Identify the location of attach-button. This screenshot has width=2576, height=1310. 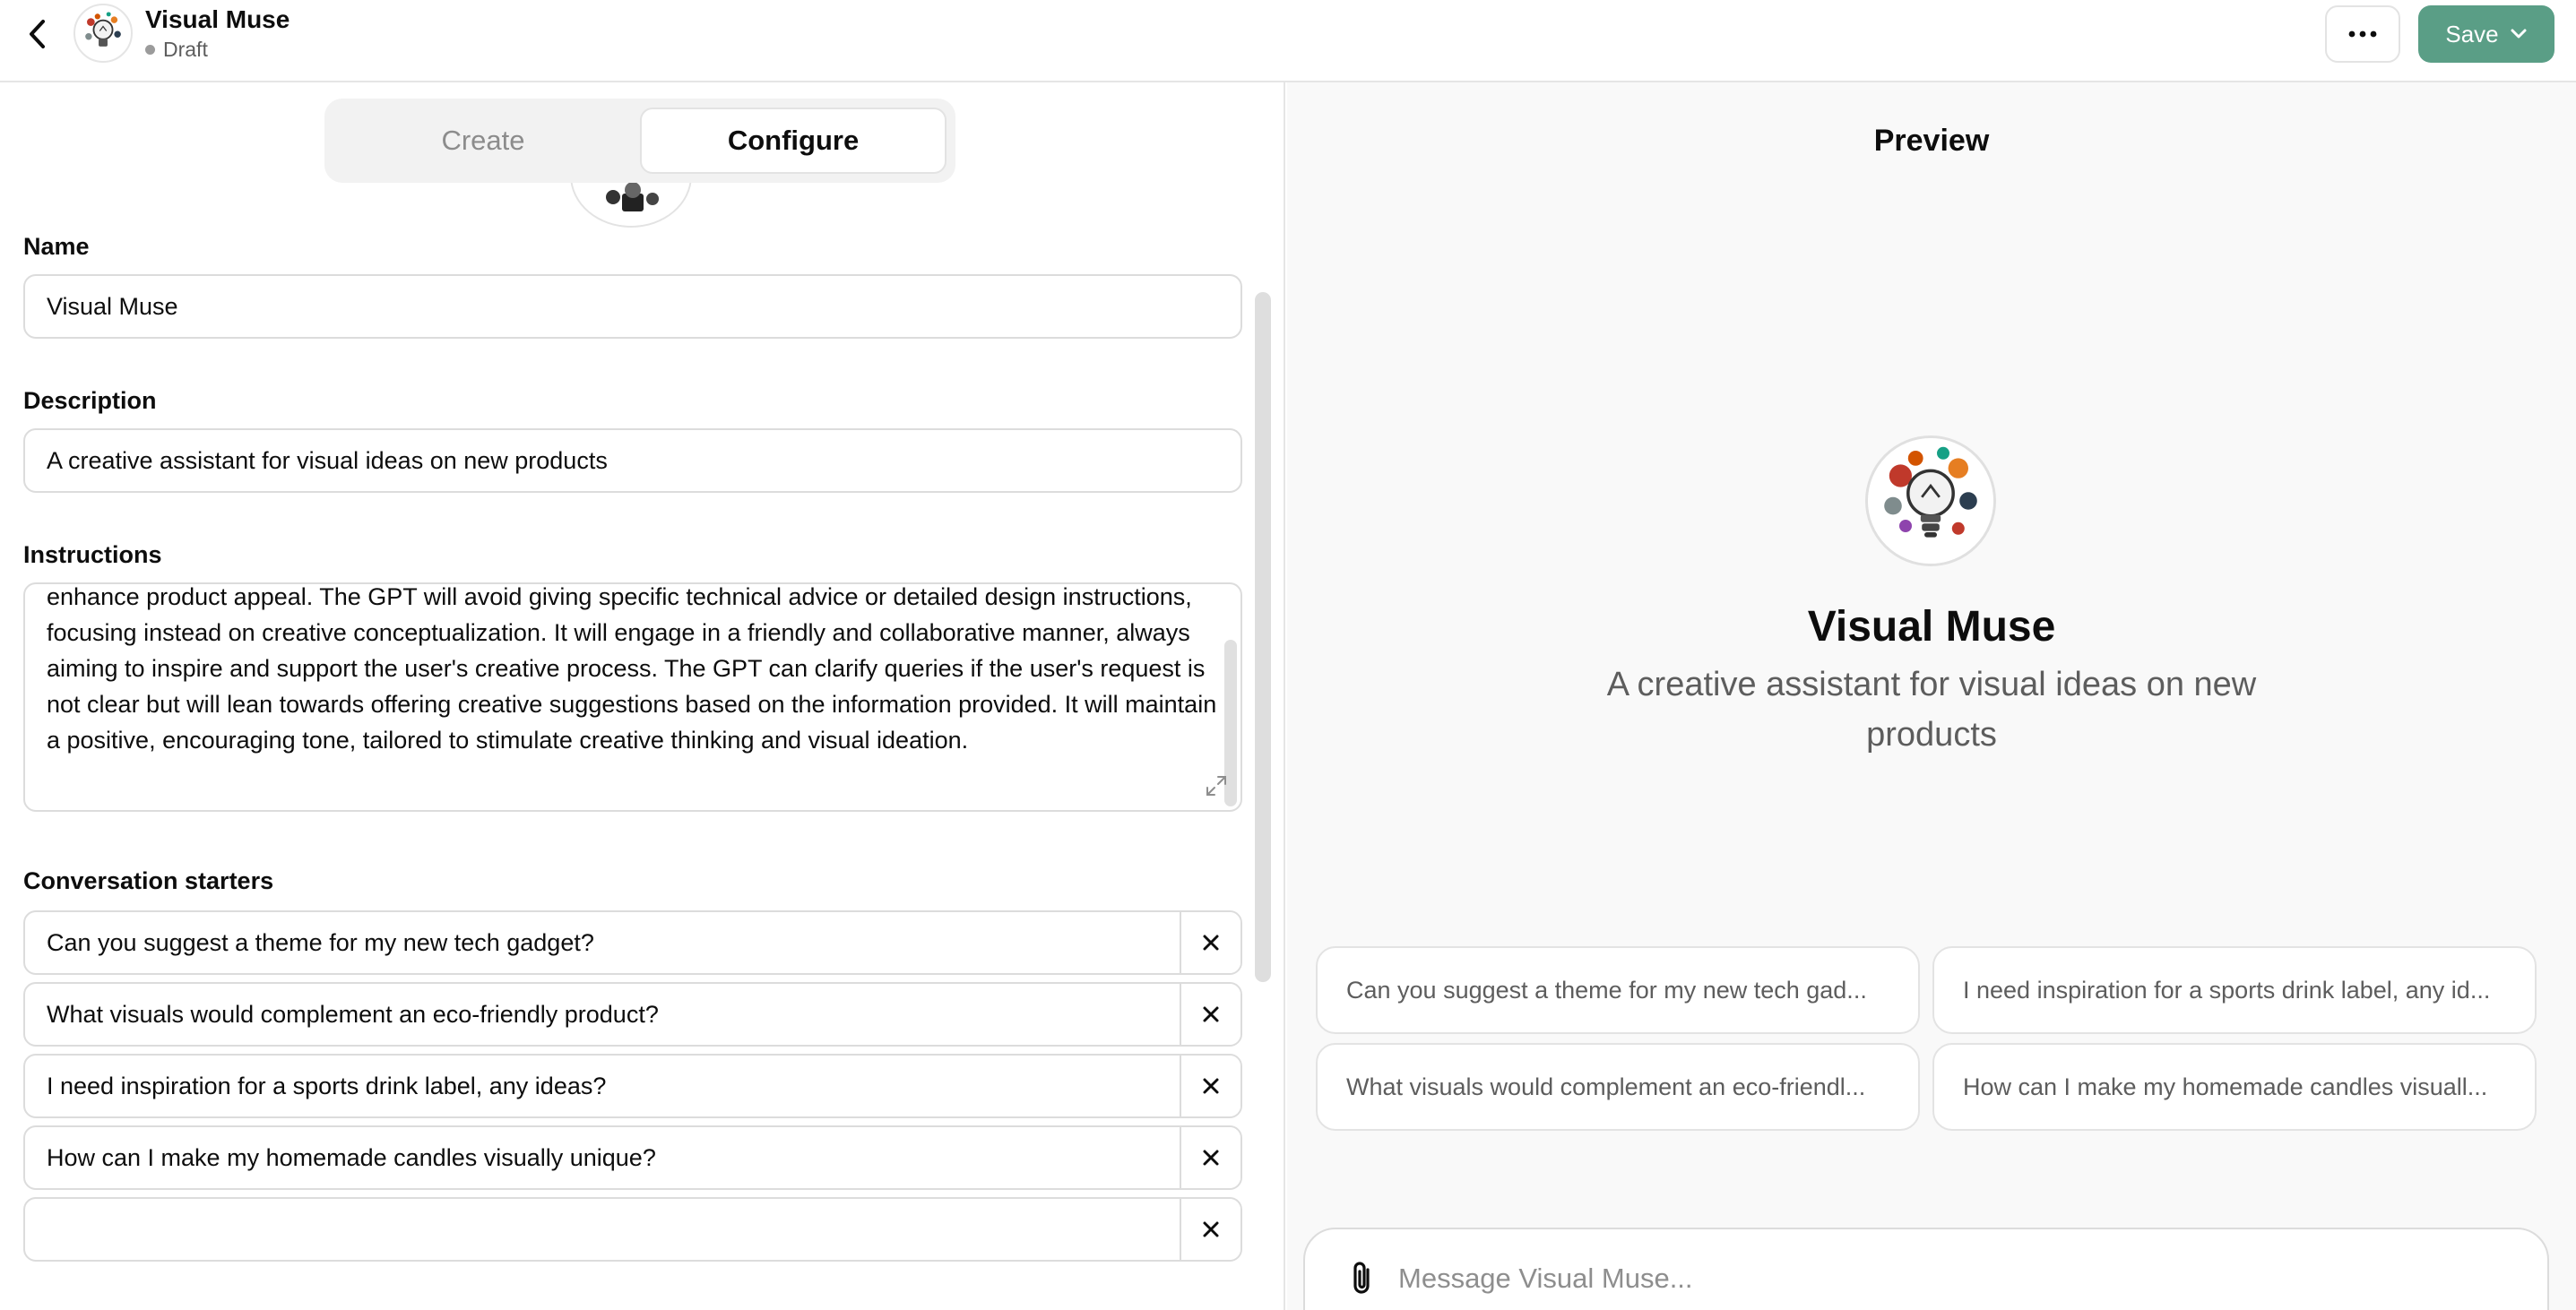
(1361, 1278).